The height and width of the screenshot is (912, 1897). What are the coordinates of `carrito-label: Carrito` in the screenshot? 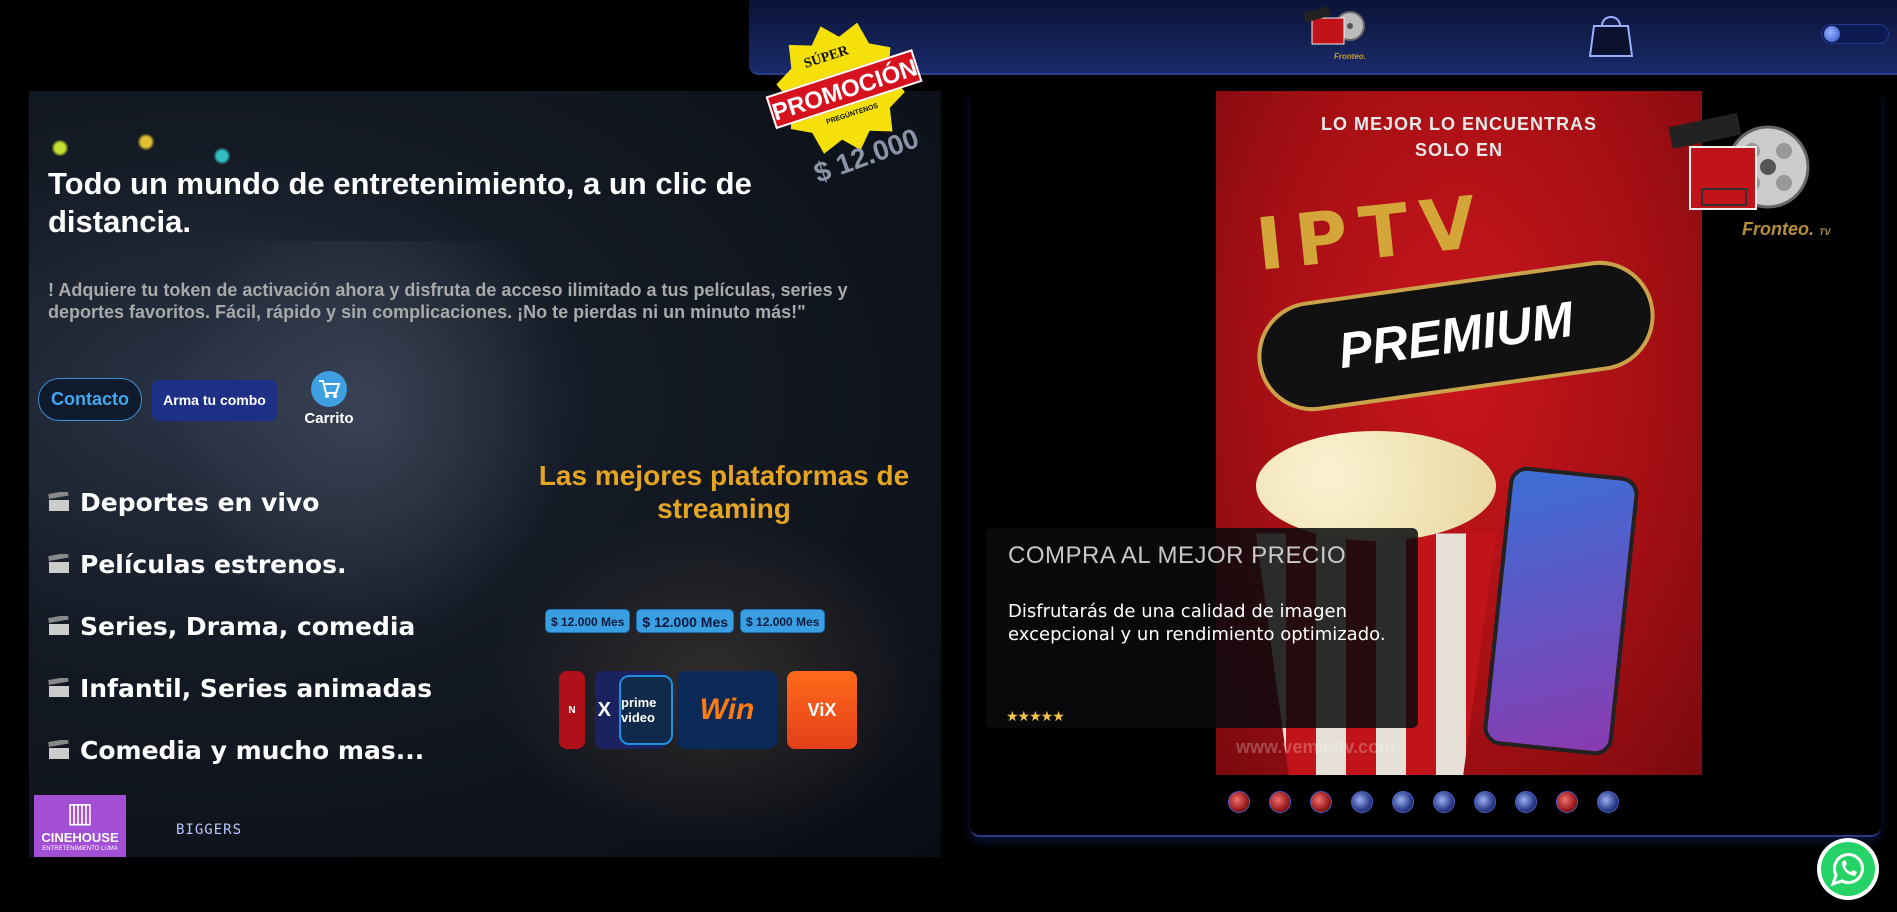 It's located at (329, 418).